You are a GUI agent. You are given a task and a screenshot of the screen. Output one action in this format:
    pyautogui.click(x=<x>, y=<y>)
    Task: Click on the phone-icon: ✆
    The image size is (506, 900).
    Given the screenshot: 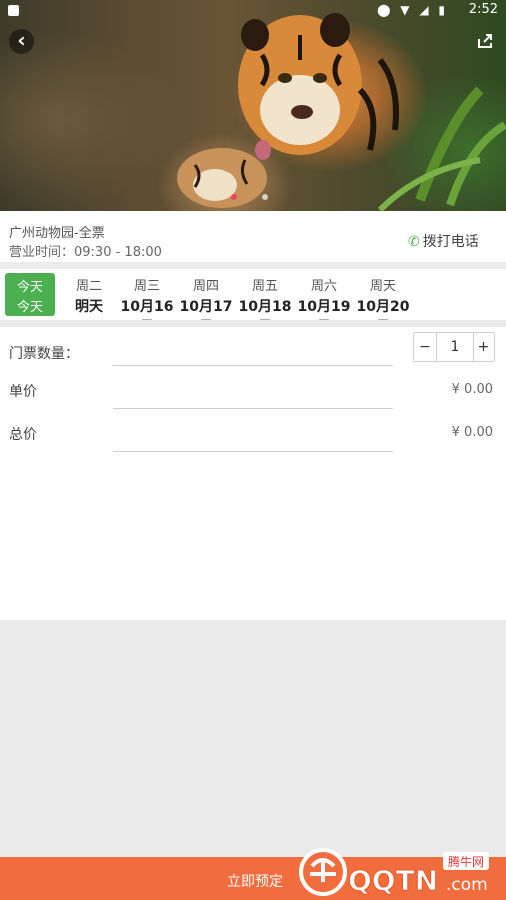 What is the action you would take?
    pyautogui.click(x=414, y=242)
    